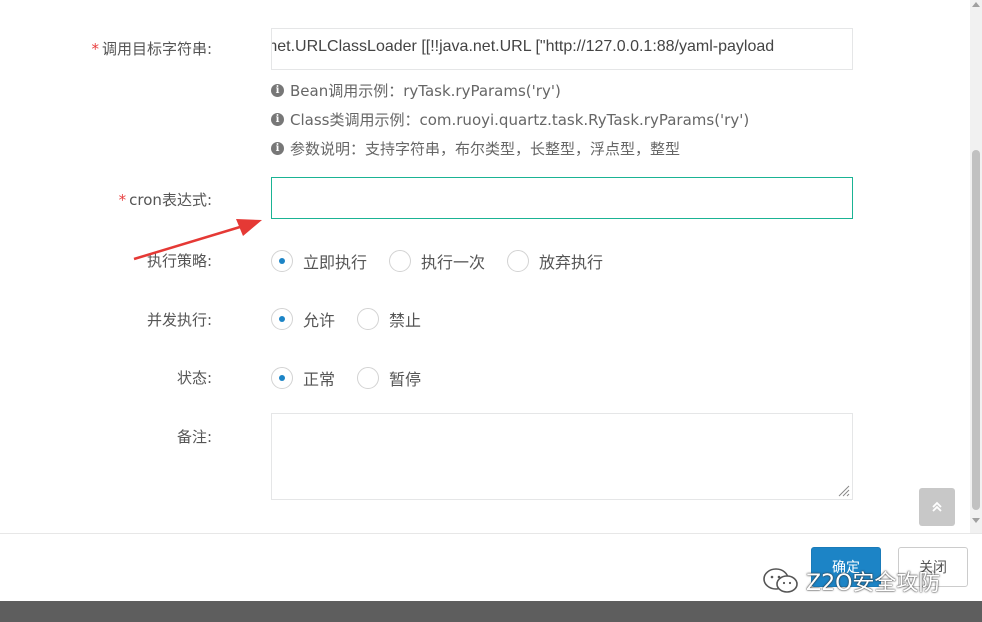  Describe the element at coordinates (179, 261) in the screenshot. I see `misfire-policy-label: 执行策略:` at that location.